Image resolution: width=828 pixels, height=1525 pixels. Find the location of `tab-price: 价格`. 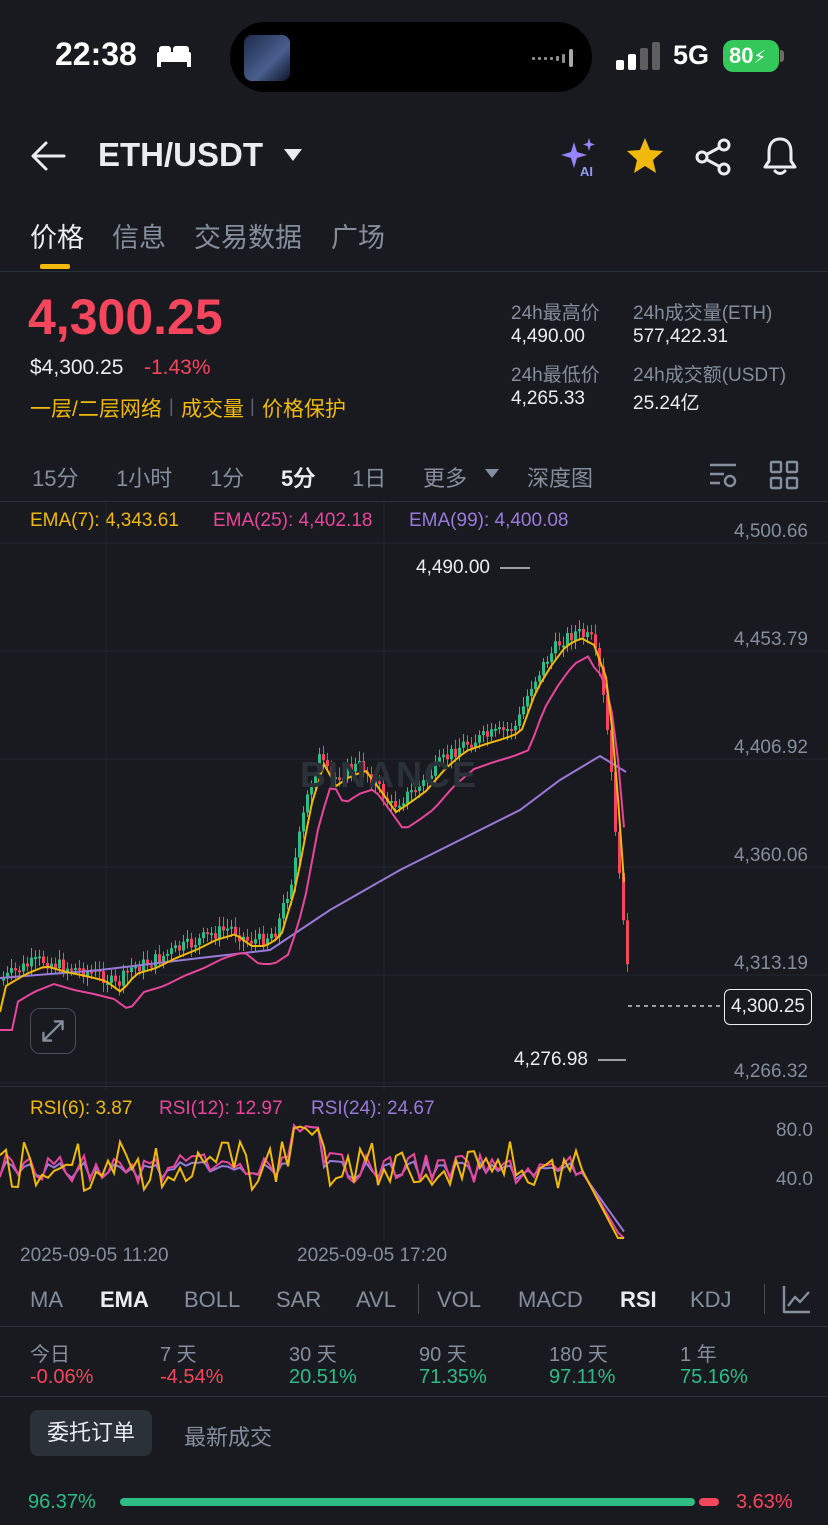

tab-price: 价格 is located at coordinates (57, 235).